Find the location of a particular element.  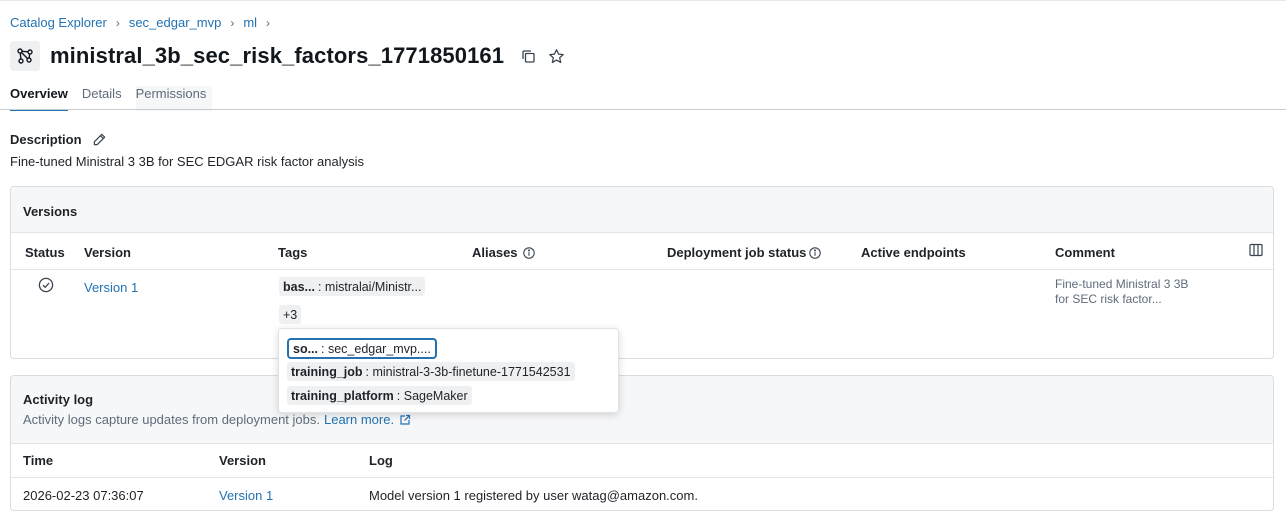

tabs-divider is located at coordinates (643, 109).